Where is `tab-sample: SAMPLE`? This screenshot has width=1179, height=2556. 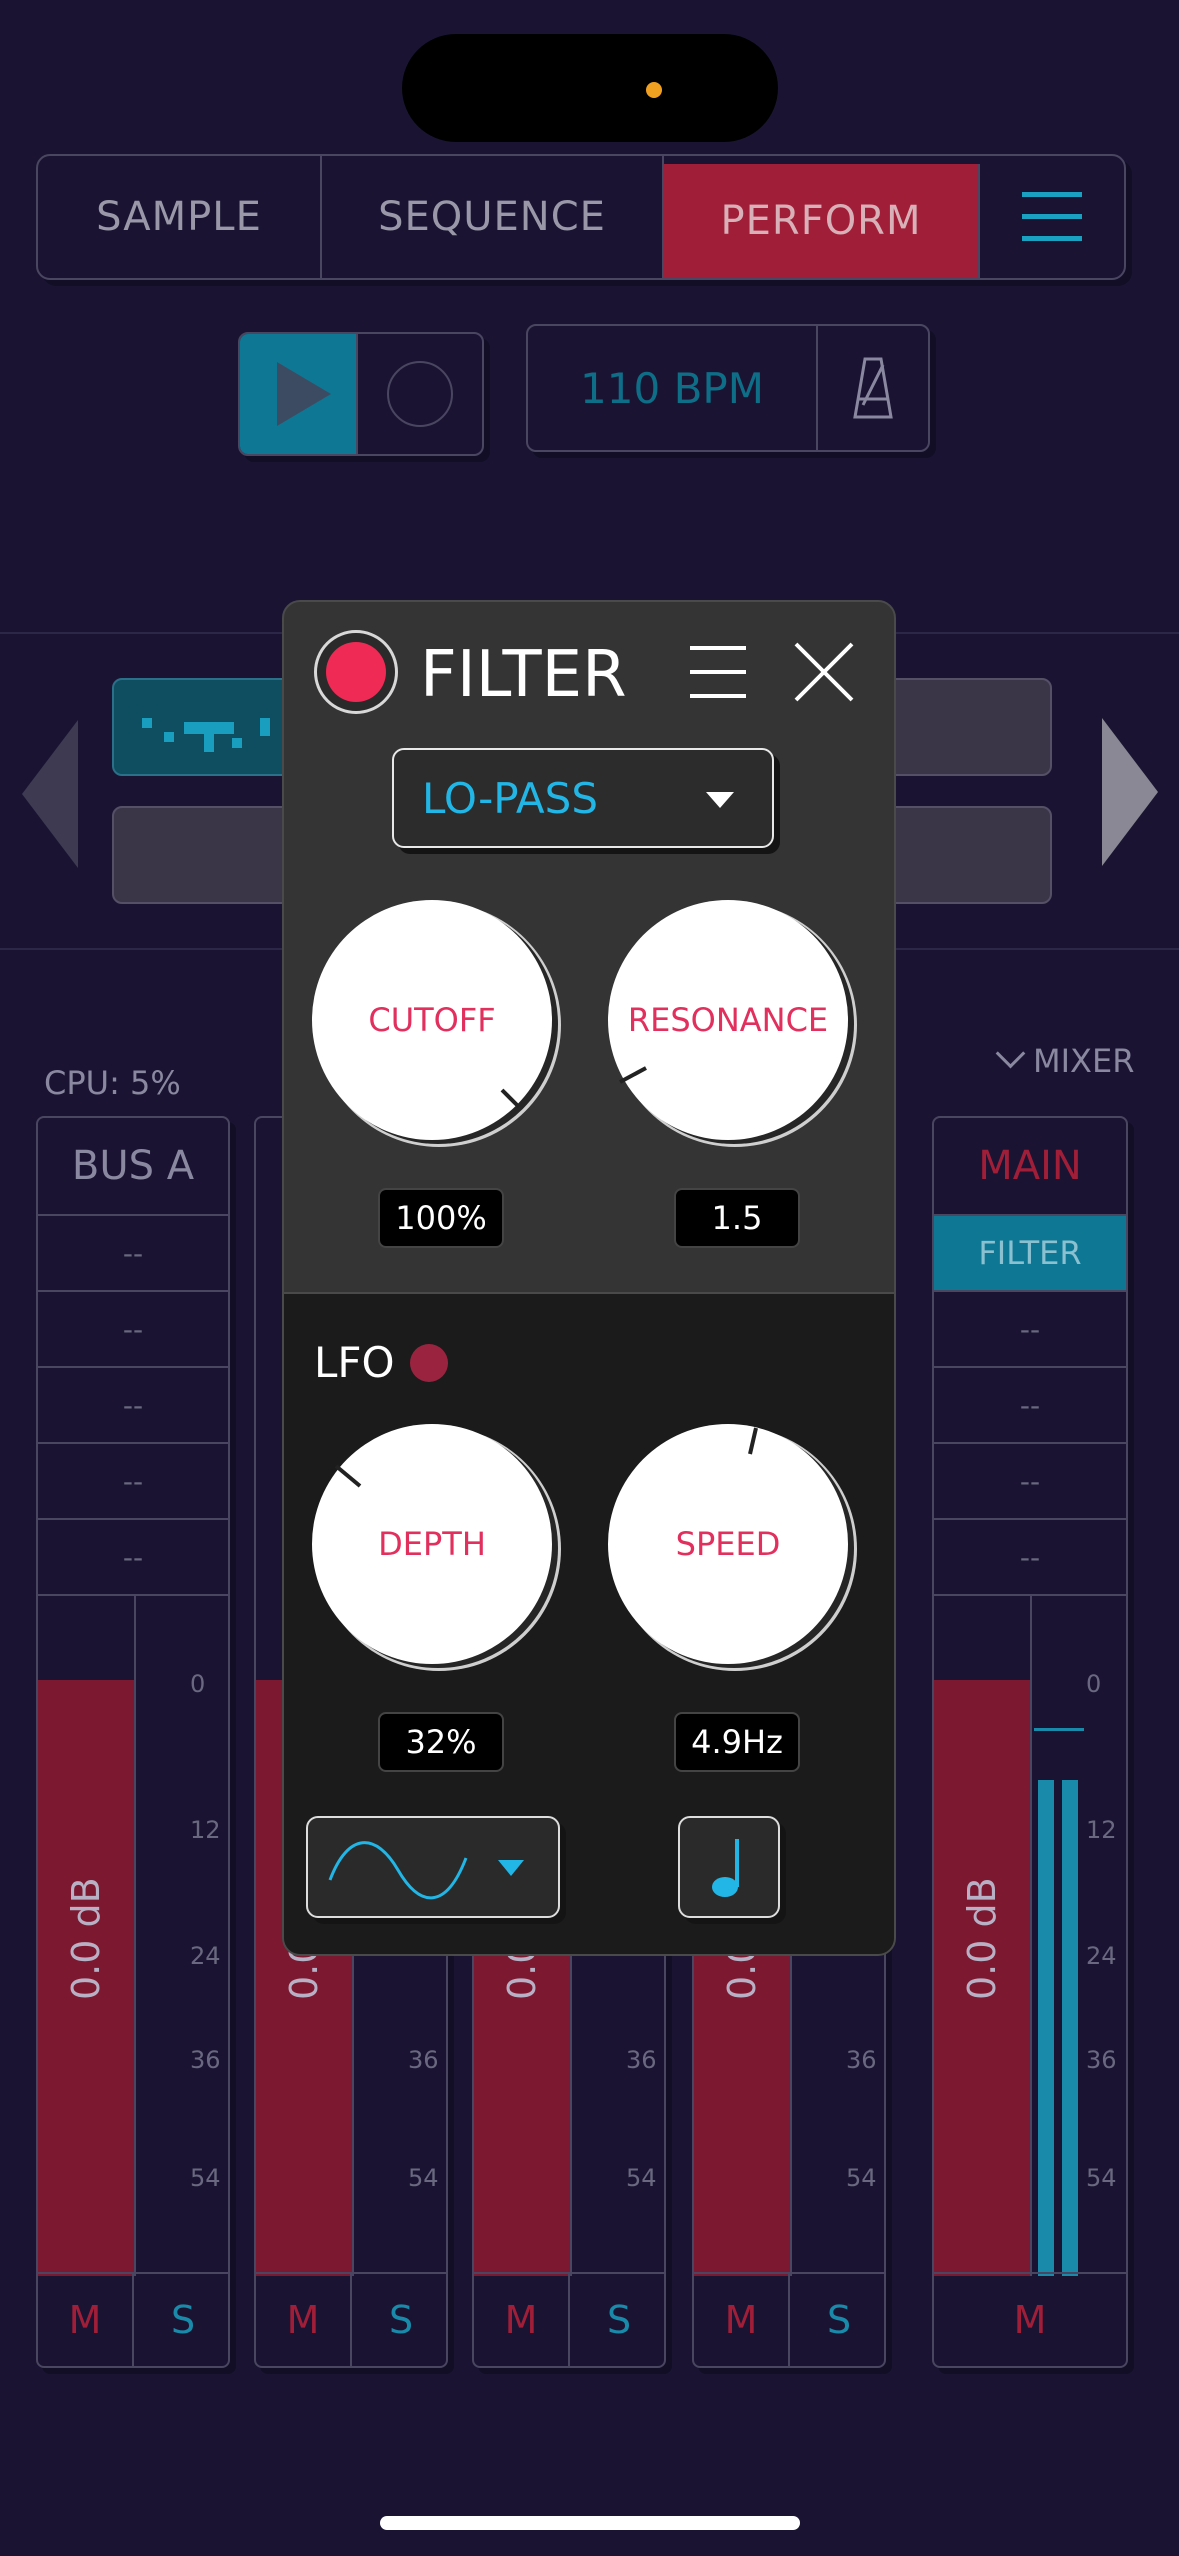 tab-sample: SAMPLE is located at coordinates (180, 217).